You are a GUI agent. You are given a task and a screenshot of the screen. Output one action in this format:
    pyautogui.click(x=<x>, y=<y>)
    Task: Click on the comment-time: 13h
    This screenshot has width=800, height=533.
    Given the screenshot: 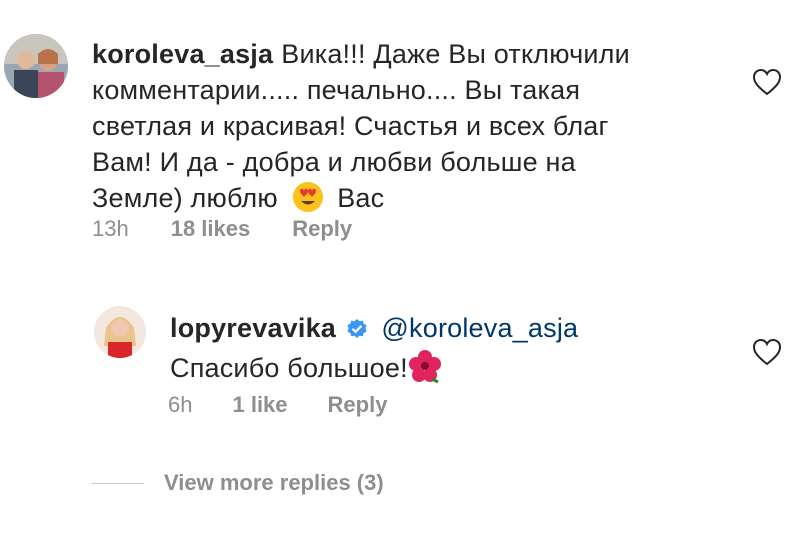 What is the action you would take?
    pyautogui.click(x=110, y=228)
    